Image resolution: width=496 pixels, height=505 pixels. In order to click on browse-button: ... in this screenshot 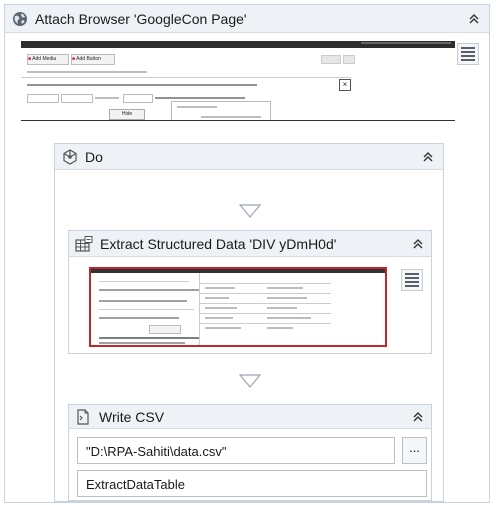, I will do `click(414, 450)`.